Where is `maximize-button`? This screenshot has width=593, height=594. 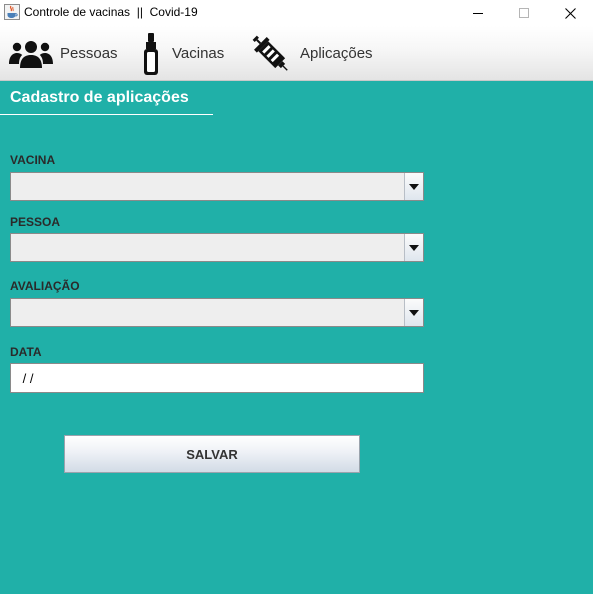 maximize-button is located at coordinates (524, 13).